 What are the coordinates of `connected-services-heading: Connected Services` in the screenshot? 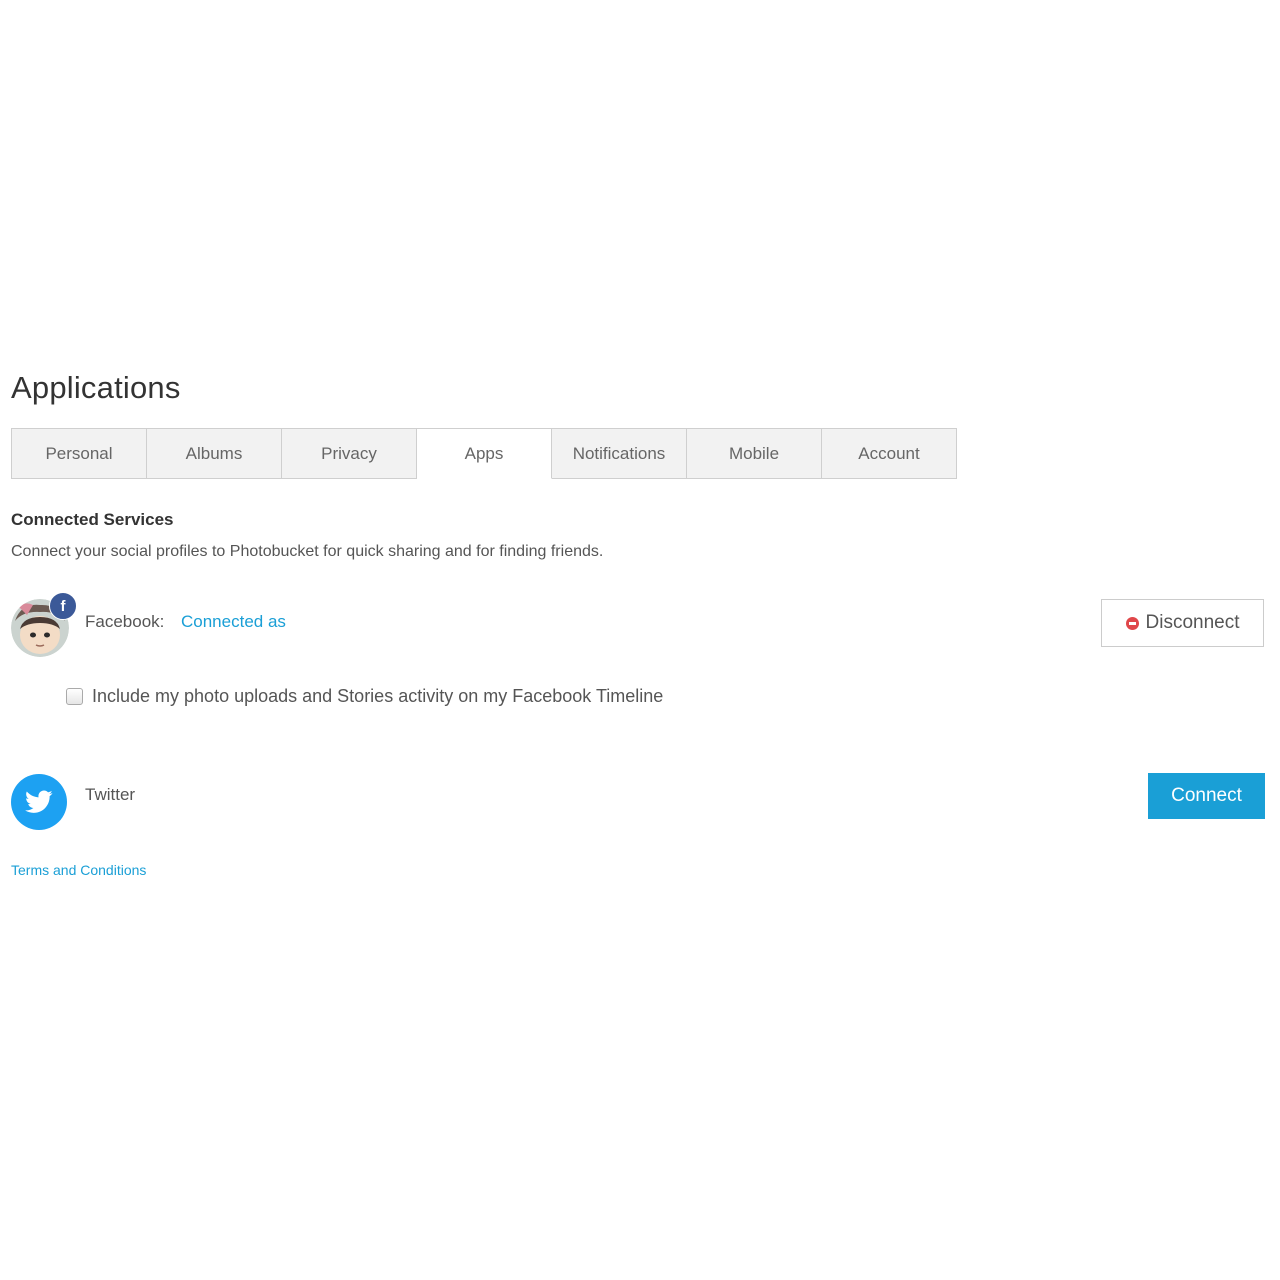 It's located at (92, 519).